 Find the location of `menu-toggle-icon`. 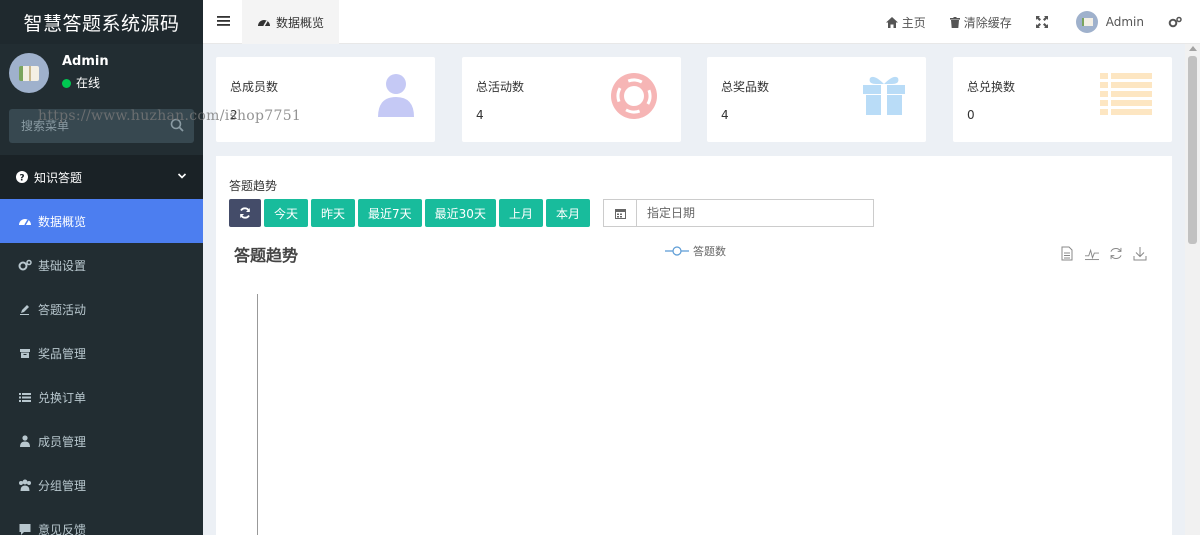

menu-toggle-icon is located at coordinates (223, 21).